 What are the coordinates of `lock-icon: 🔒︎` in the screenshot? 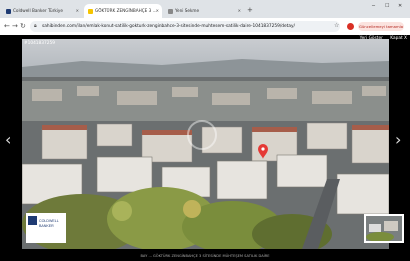 It's located at (35, 26).